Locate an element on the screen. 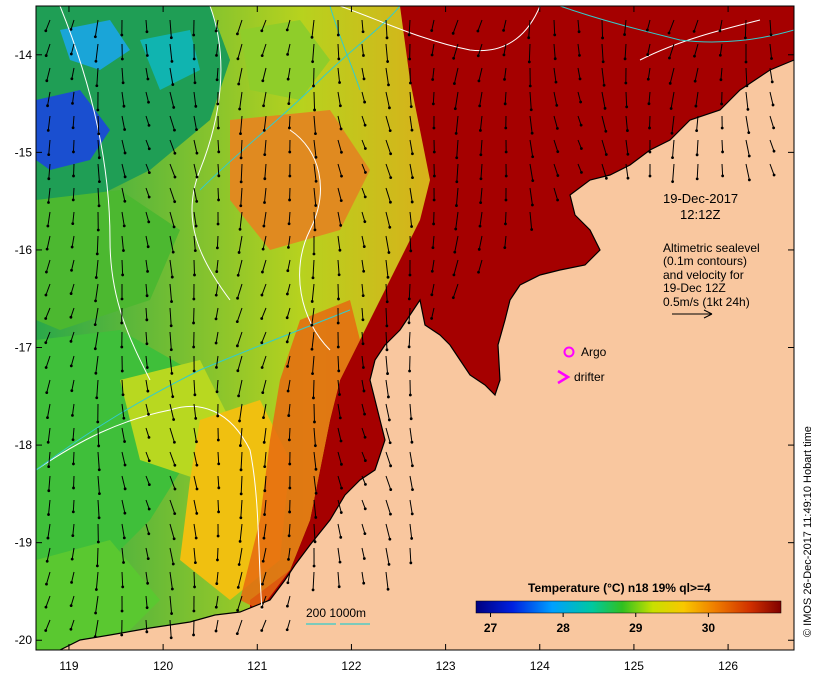 This screenshot has height=680, width=820. colorbar-title: Temperature (°C) n18 19% ql>=4 is located at coordinates (619, 588).